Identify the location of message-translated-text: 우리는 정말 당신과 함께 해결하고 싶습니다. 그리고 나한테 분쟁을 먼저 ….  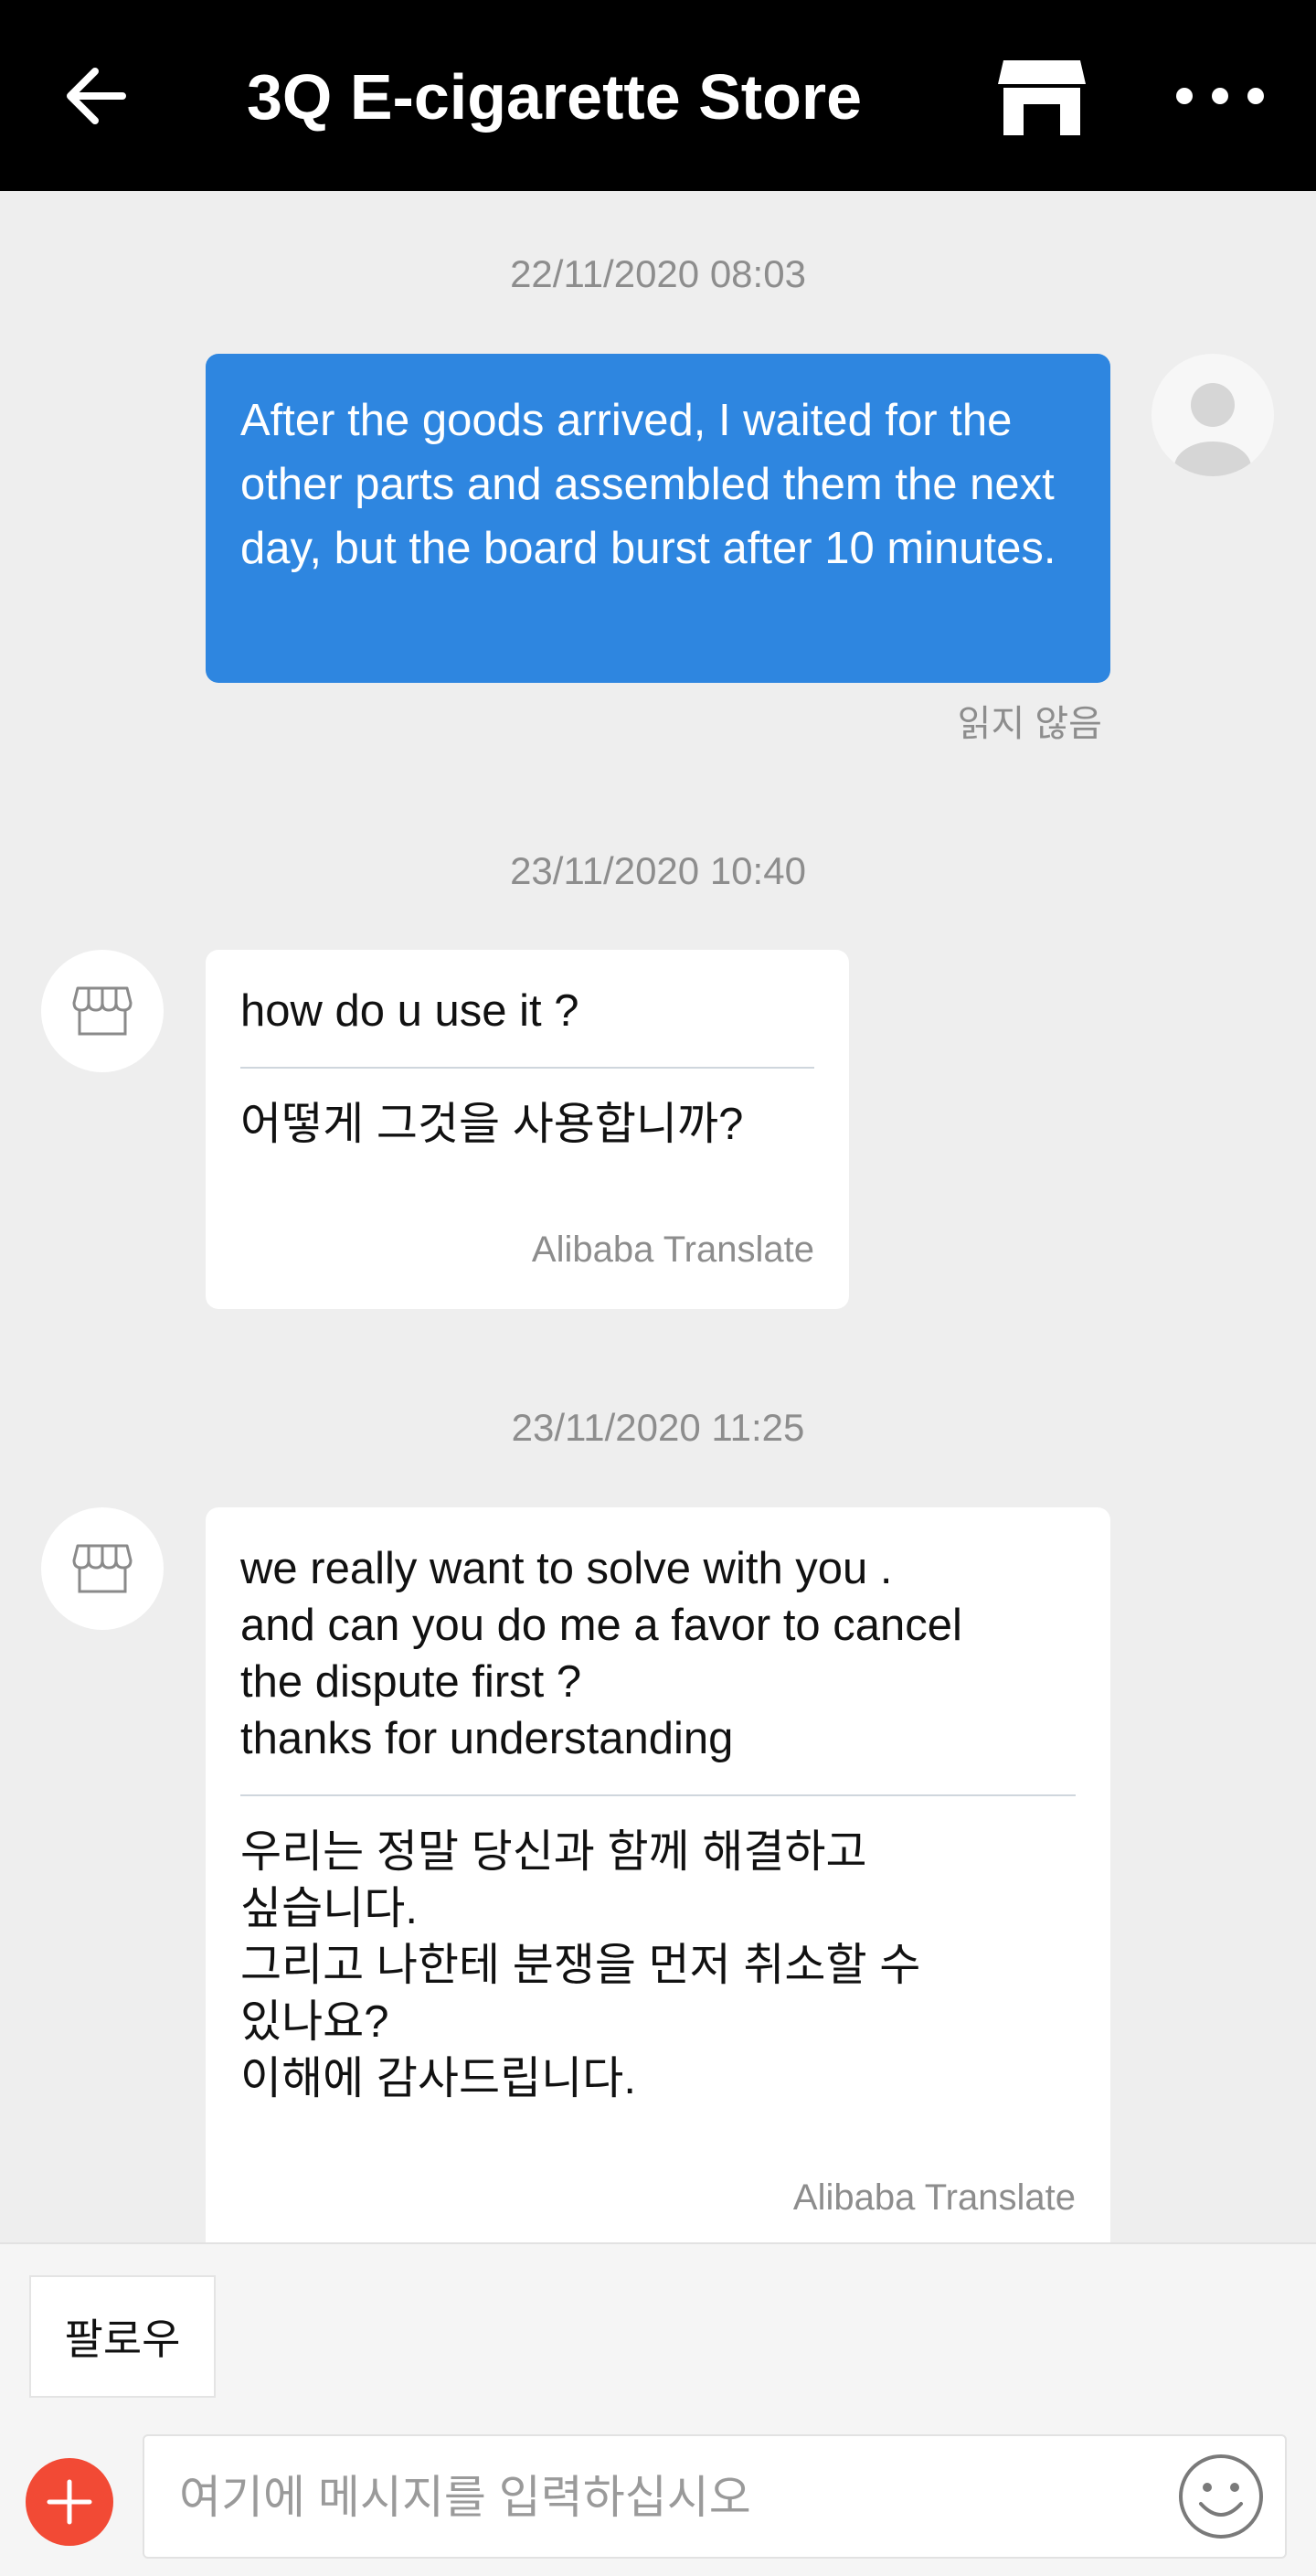
(580, 1965).